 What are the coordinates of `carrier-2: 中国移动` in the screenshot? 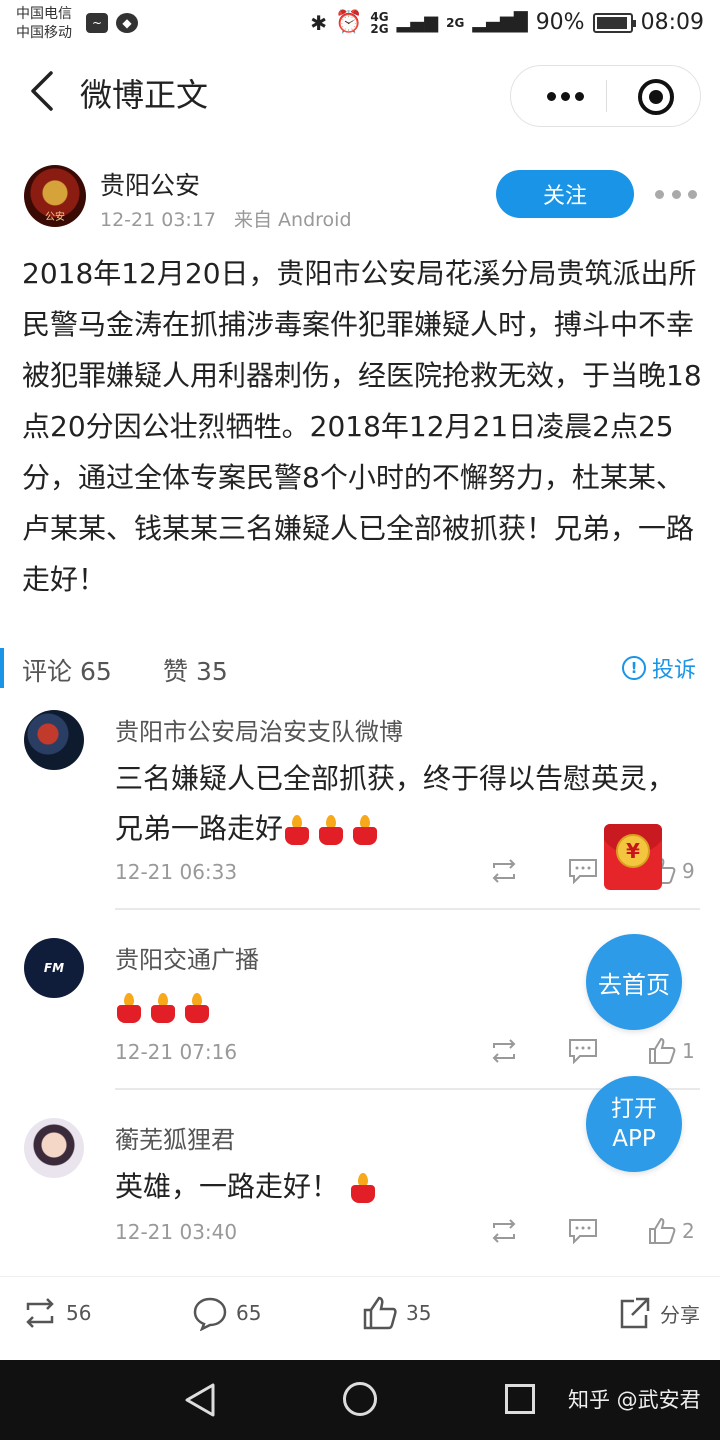 It's located at (44, 33).